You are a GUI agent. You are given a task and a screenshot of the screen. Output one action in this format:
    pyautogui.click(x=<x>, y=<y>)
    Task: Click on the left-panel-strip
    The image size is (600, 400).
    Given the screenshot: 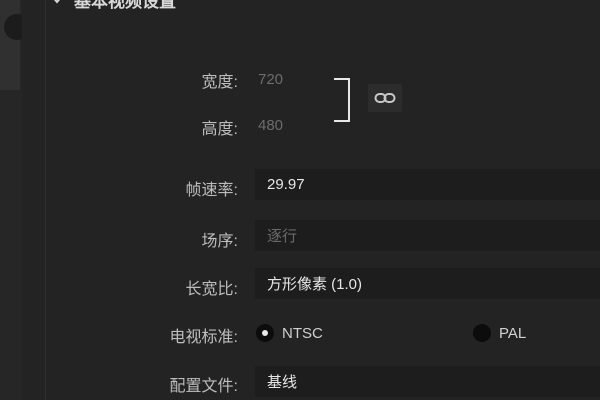 What is the action you would take?
    pyautogui.click(x=15, y=200)
    